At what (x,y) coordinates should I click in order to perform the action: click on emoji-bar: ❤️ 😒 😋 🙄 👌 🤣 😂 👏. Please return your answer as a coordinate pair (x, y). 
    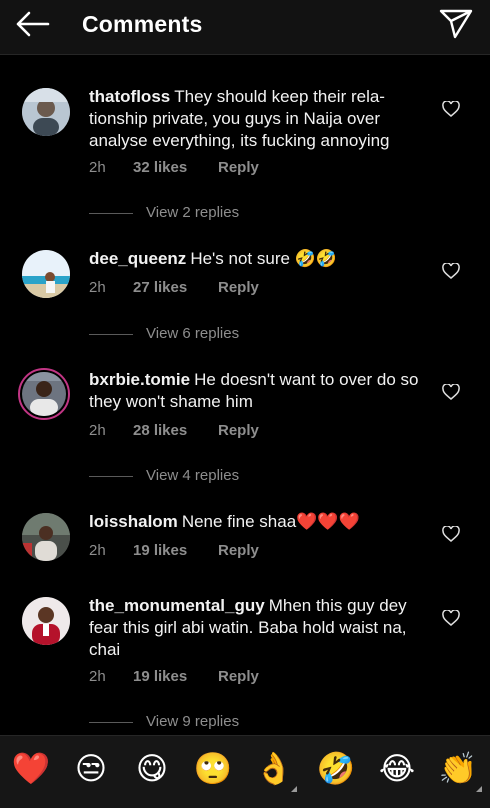
    Looking at the image, I should click on (245, 771).